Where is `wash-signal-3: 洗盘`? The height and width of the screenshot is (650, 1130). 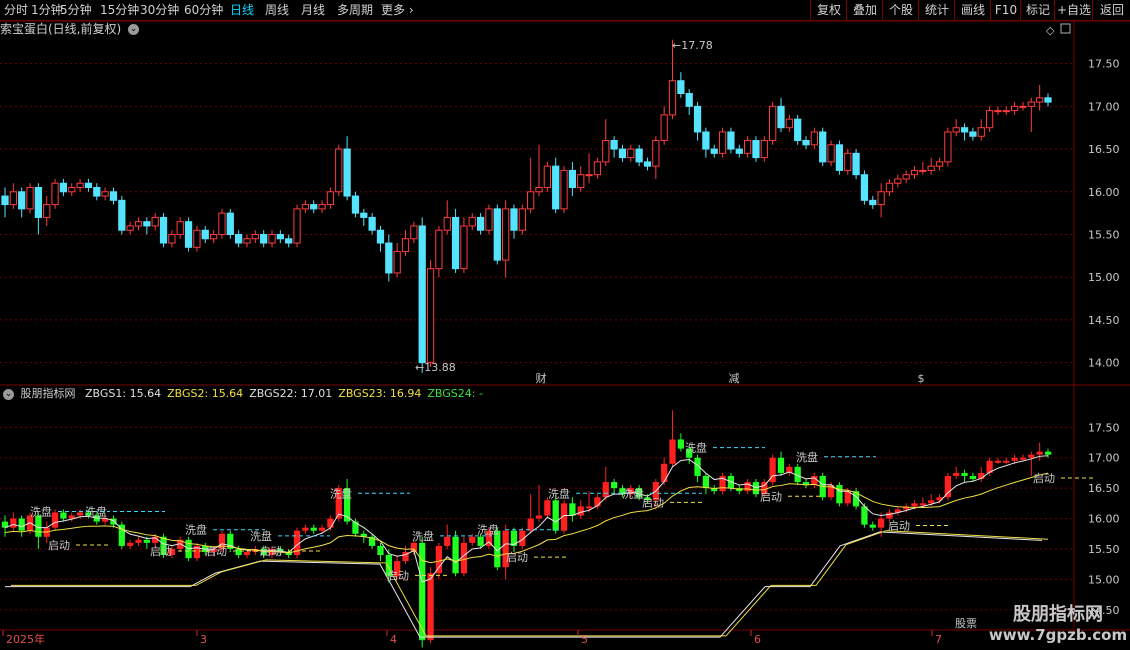
wash-signal-3: 洗盘 is located at coordinates (261, 536).